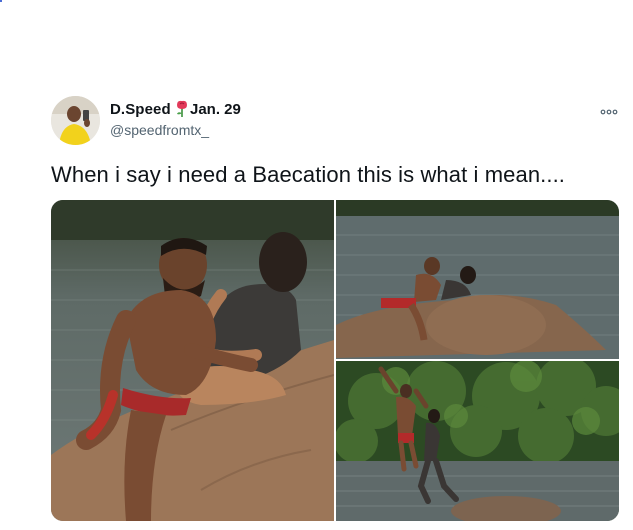 Image resolution: width=633 pixels, height=530 pixels. Describe the element at coordinates (140, 109) in the screenshot. I see `display-name: D.Speed` at that location.